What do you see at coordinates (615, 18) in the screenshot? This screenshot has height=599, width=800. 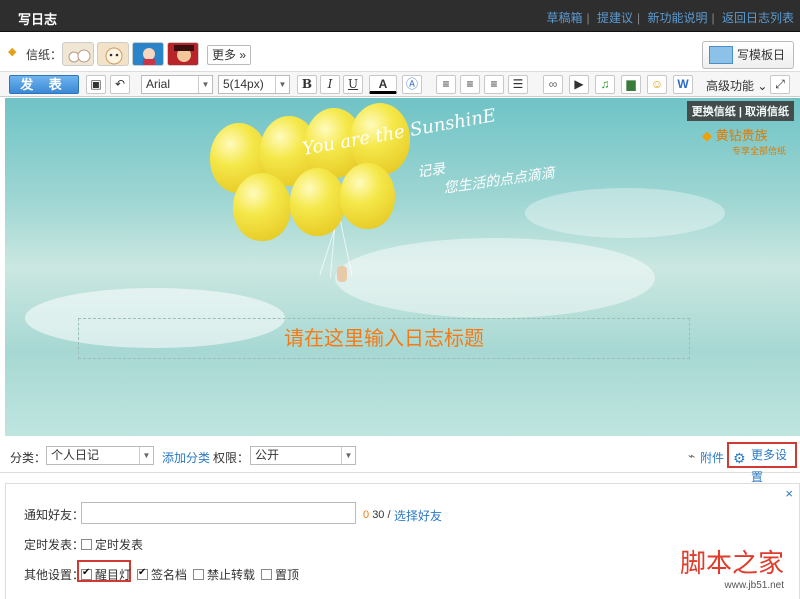 I see `link-suggest: 提建议` at bounding box center [615, 18].